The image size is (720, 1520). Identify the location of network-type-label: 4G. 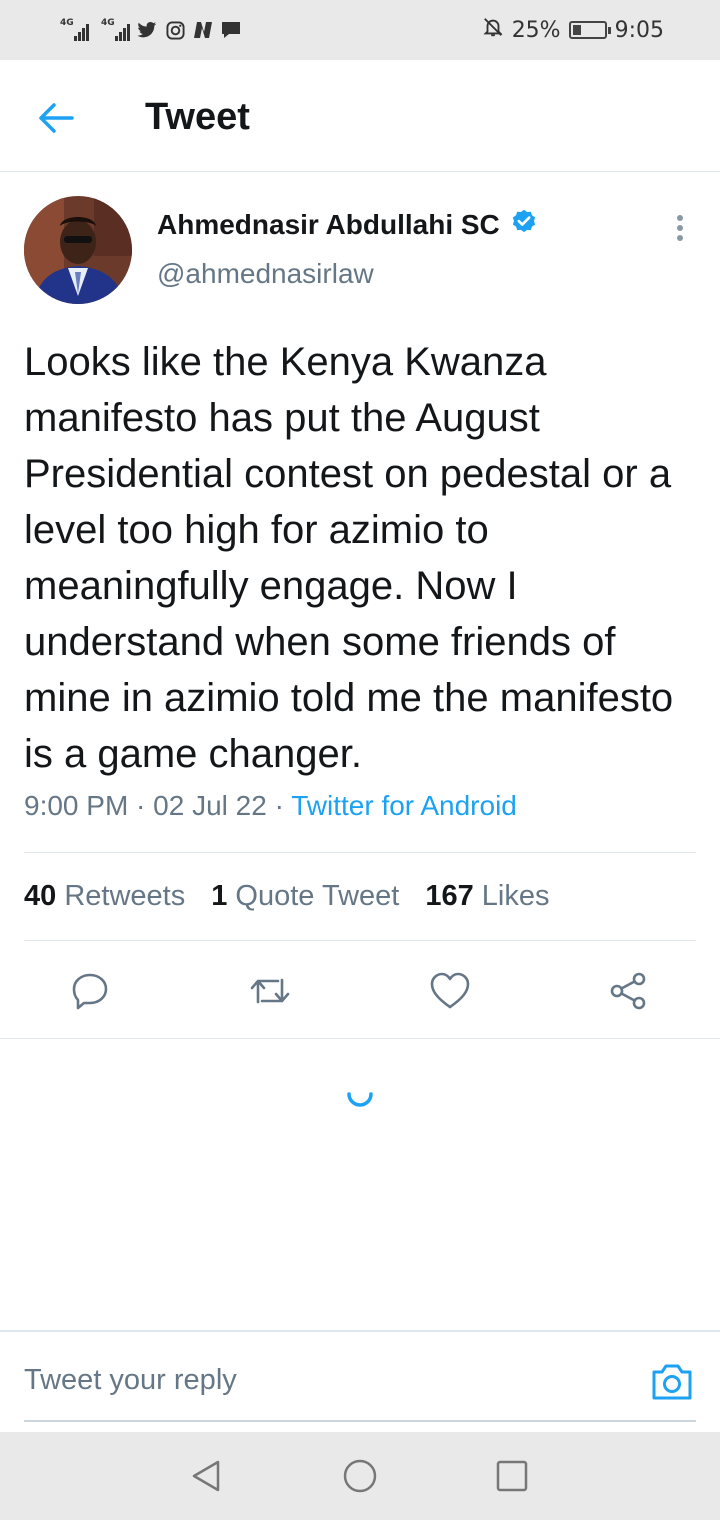
(67, 23).